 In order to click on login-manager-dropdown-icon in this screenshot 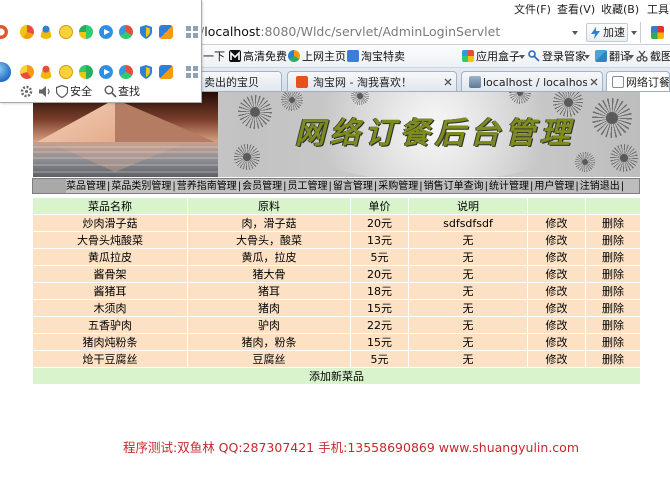, I will do `click(587, 57)`.